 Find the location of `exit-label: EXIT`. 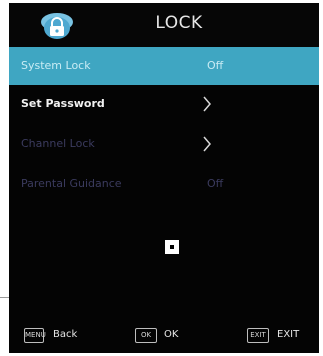

exit-label: EXIT is located at coordinates (288, 334).